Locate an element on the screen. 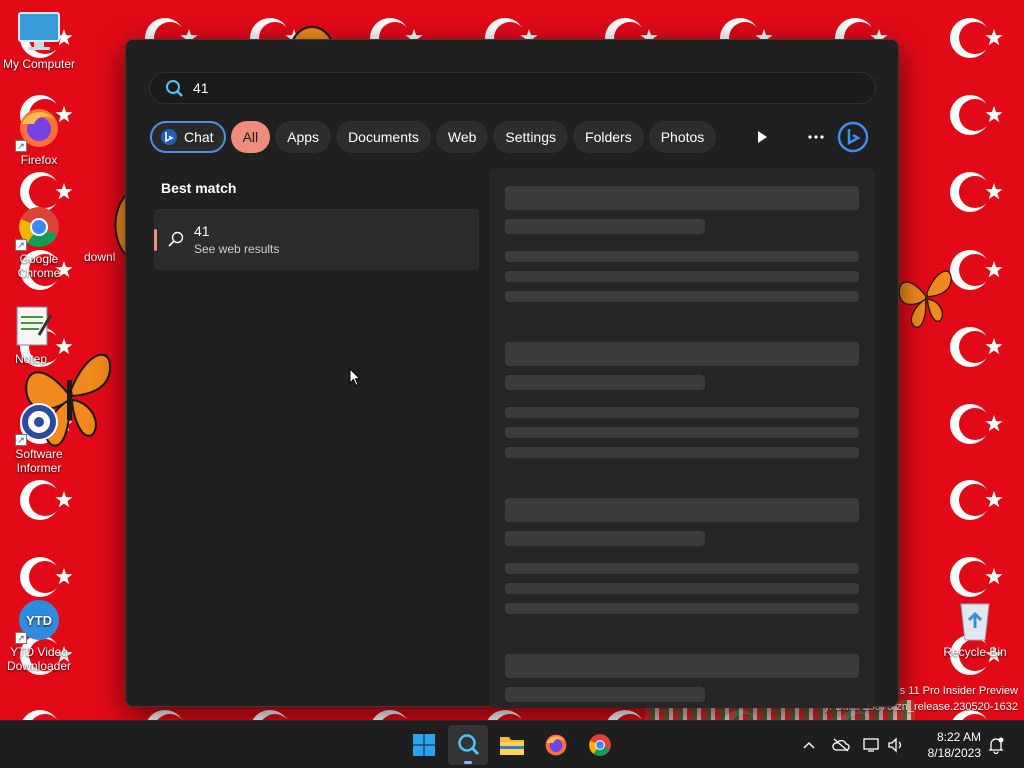 The height and width of the screenshot is (768, 1024). speaker-icon is located at coordinates (895, 745).